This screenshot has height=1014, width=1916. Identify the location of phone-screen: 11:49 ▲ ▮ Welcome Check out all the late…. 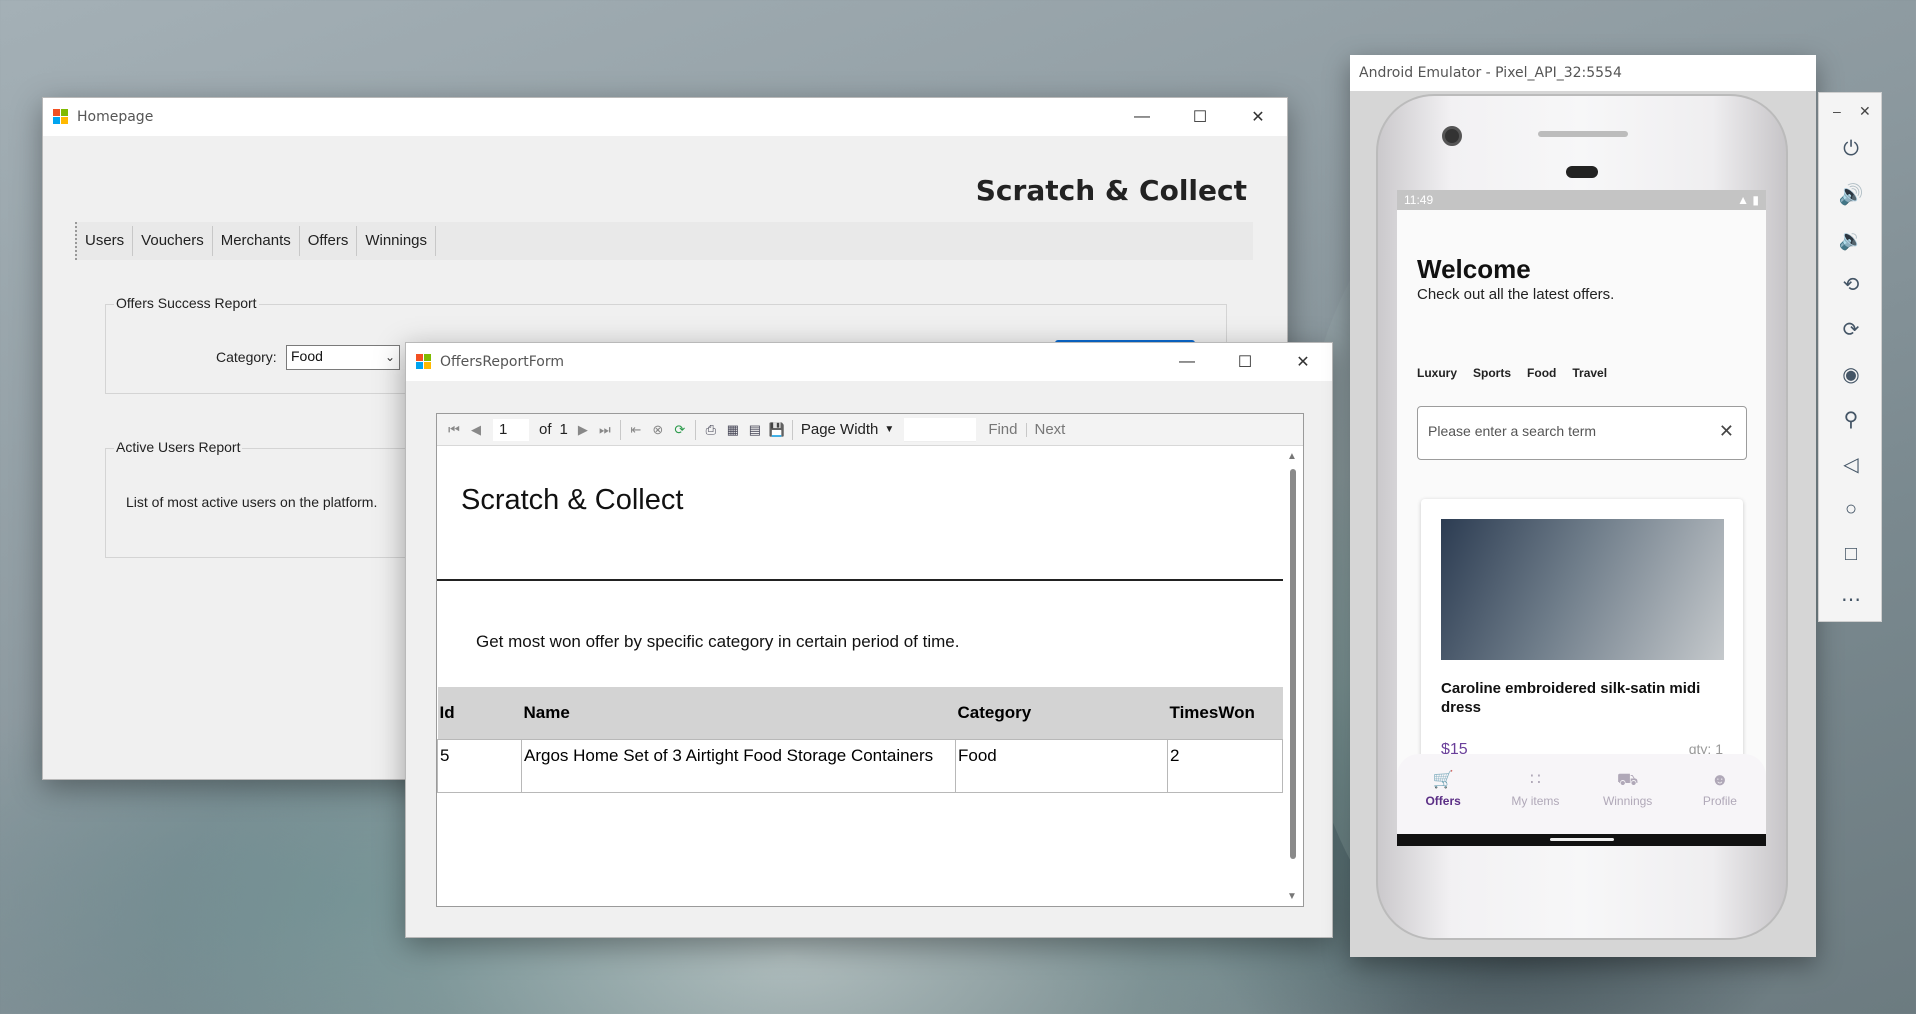
(1581, 518).